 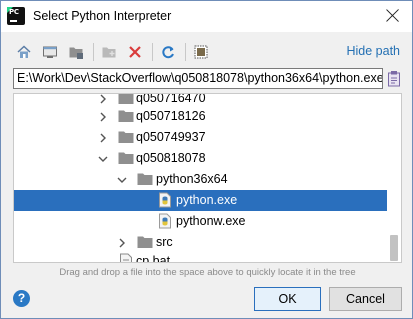 I want to click on tree-row-selected: python.exe, so click(x=201, y=200).